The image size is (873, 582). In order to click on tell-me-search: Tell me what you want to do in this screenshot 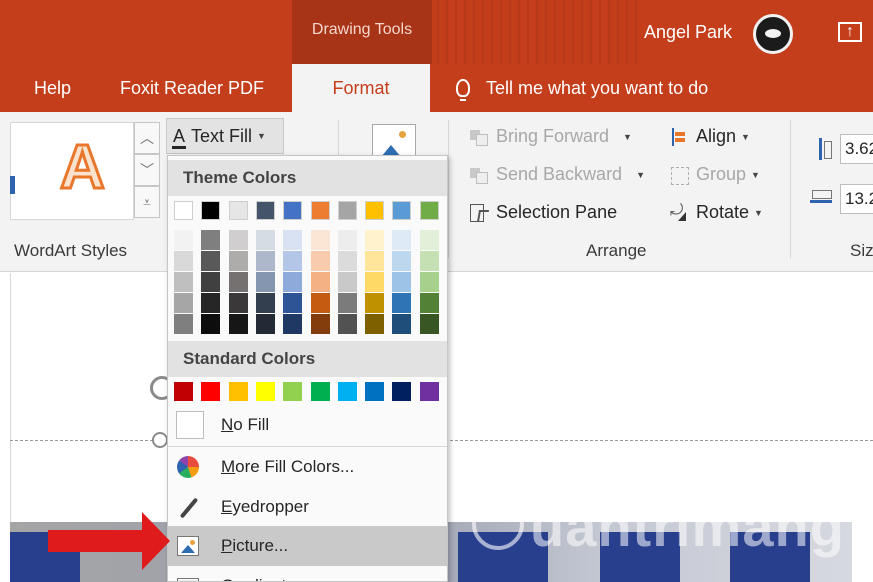, I will do `click(582, 88)`.